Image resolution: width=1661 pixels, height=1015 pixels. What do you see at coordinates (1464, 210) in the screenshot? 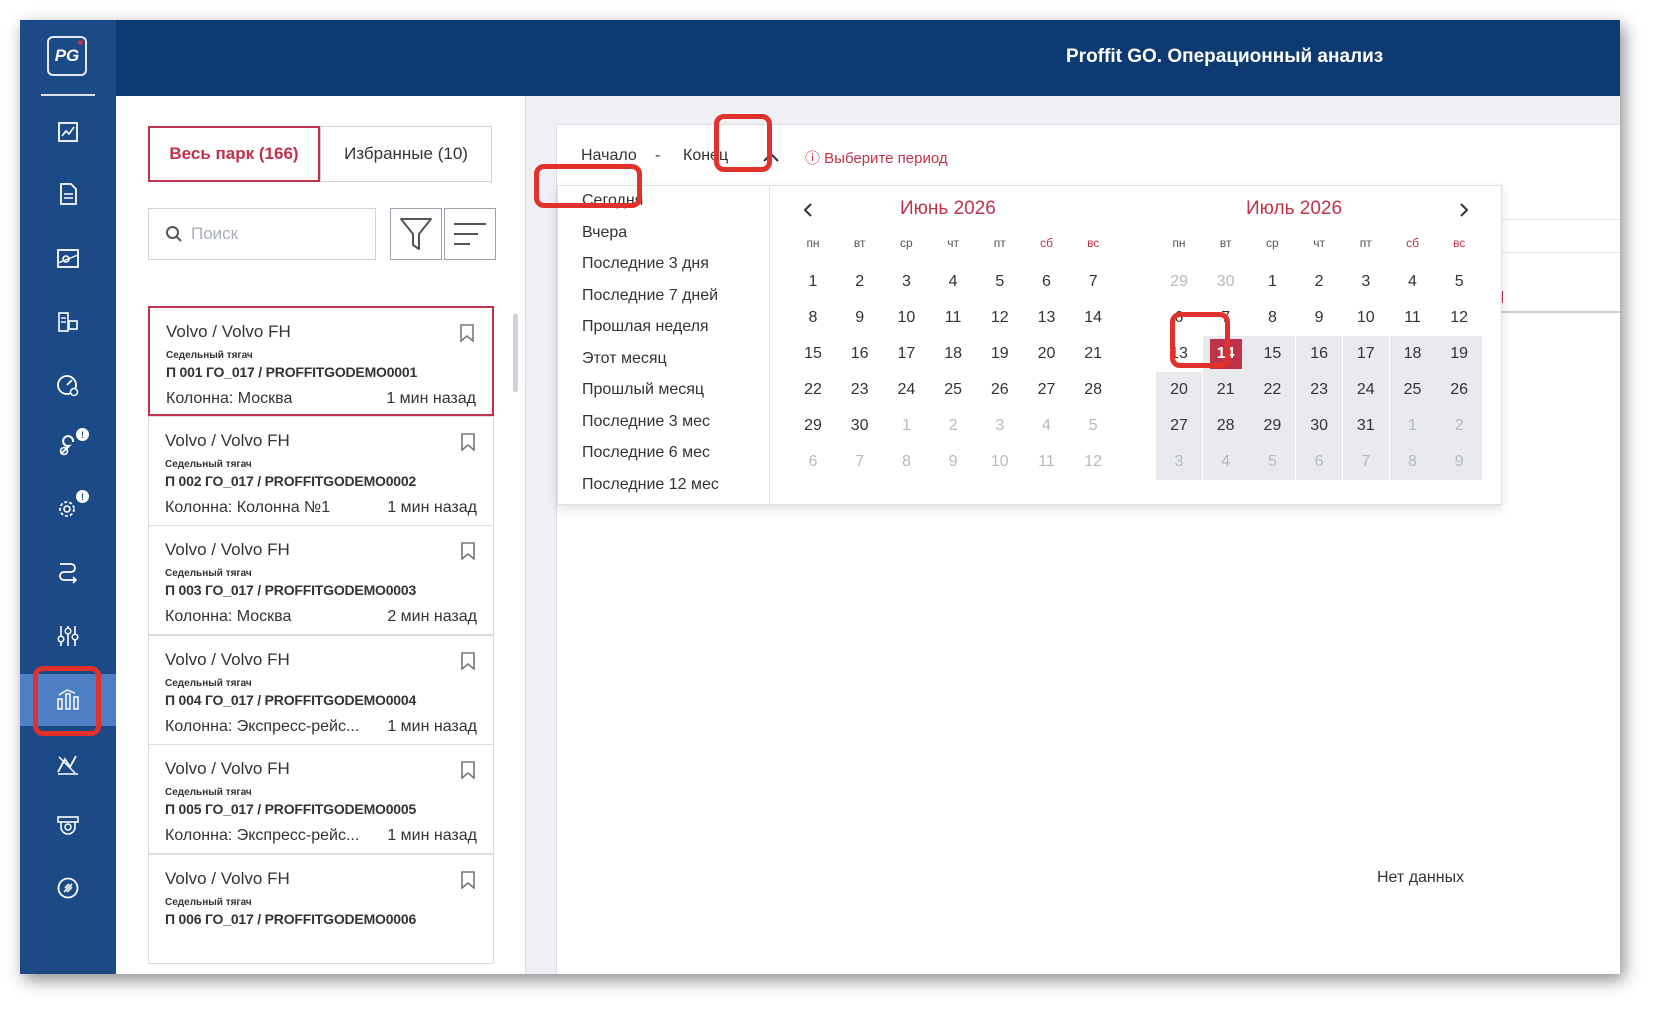
I see `next-month-button` at bounding box center [1464, 210].